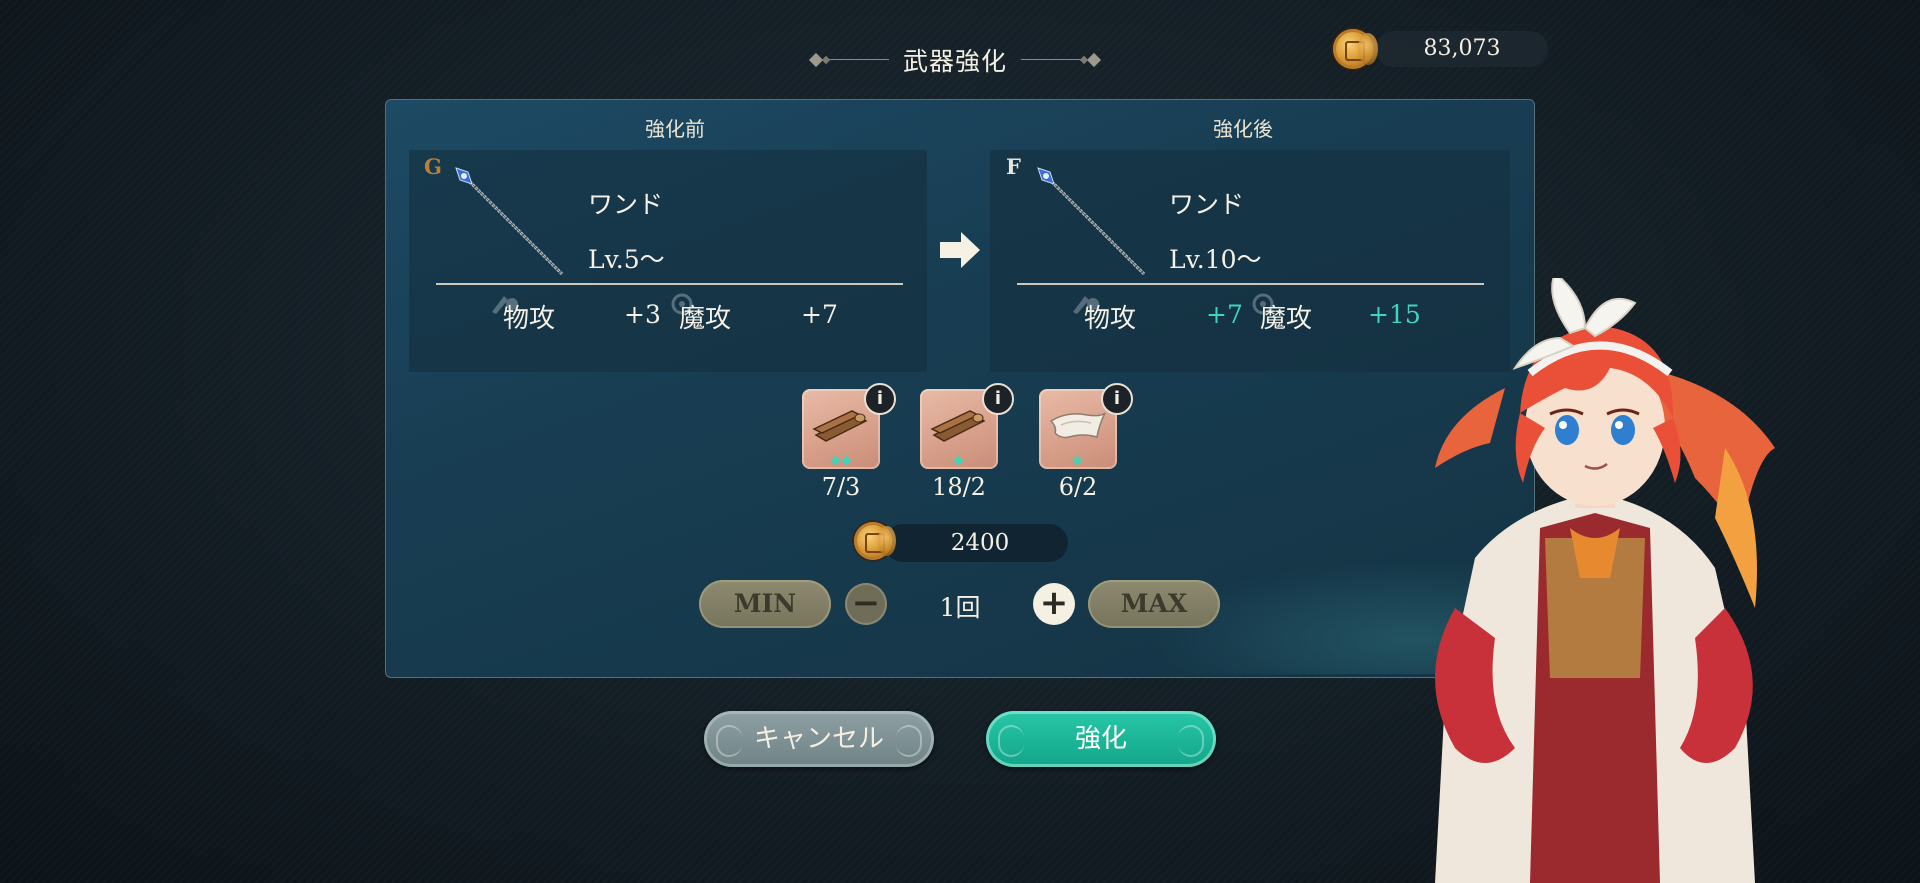  What do you see at coordinates (1154, 604) in the screenshot?
I see `max-button: MAX` at bounding box center [1154, 604].